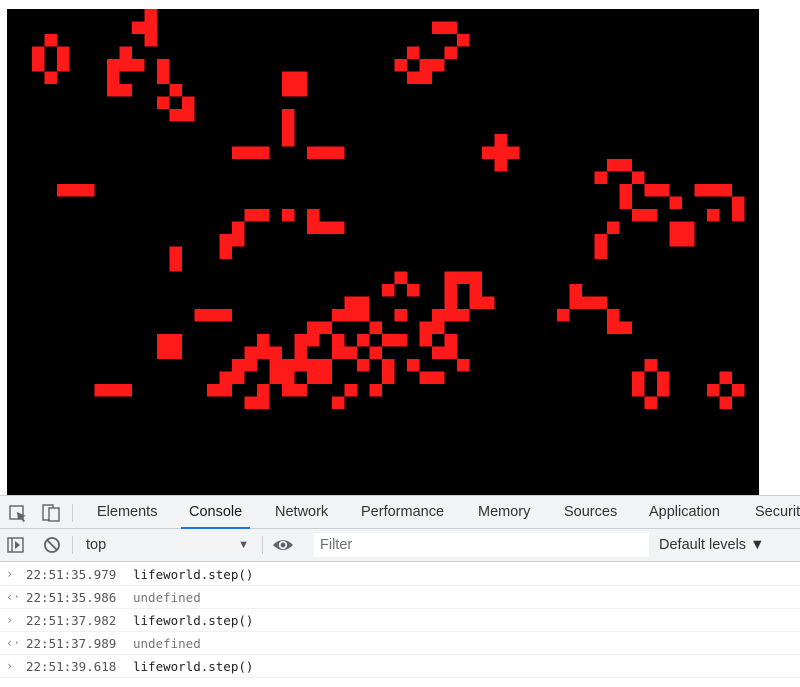  What do you see at coordinates (71, 643) in the screenshot?
I see `timestamp: 22:51:37.989` at bounding box center [71, 643].